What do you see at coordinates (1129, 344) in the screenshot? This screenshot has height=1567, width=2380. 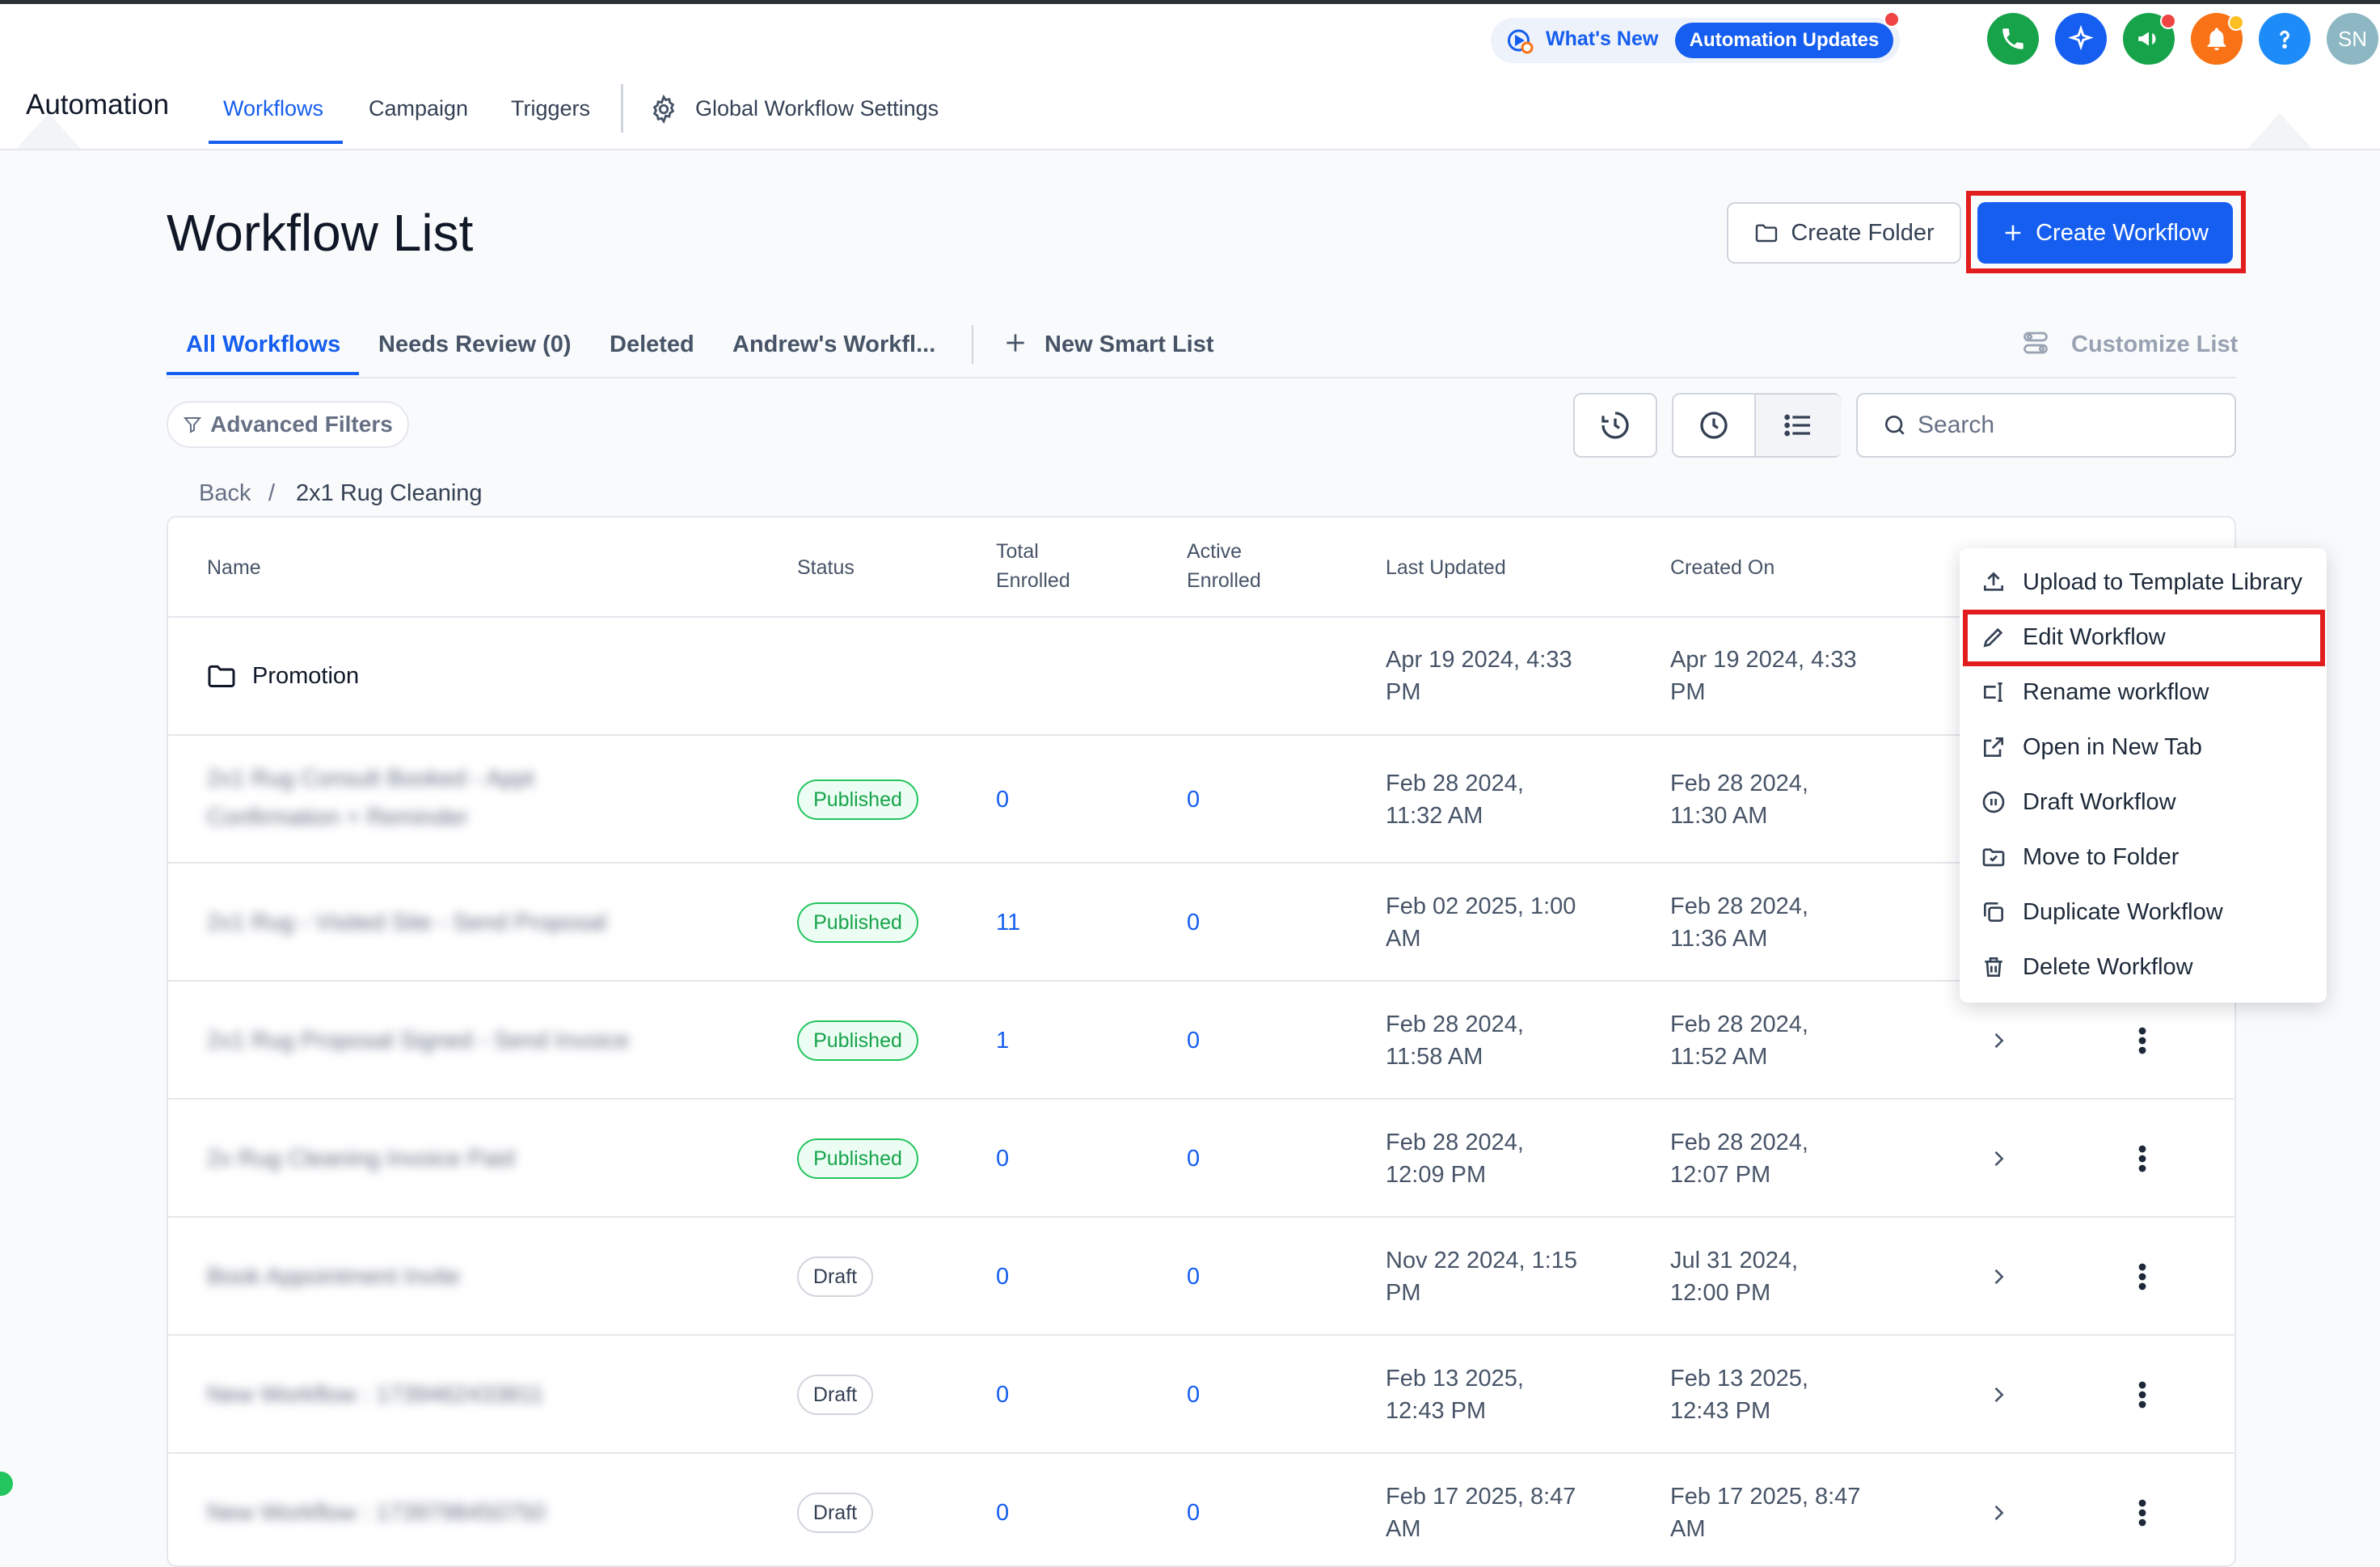 I see `new-smart-list-button: New Smart List` at bounding box center [1129, 344].